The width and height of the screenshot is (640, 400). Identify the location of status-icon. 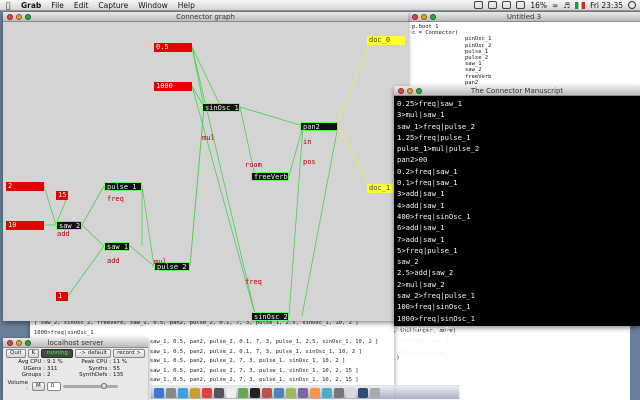
(479, 5).